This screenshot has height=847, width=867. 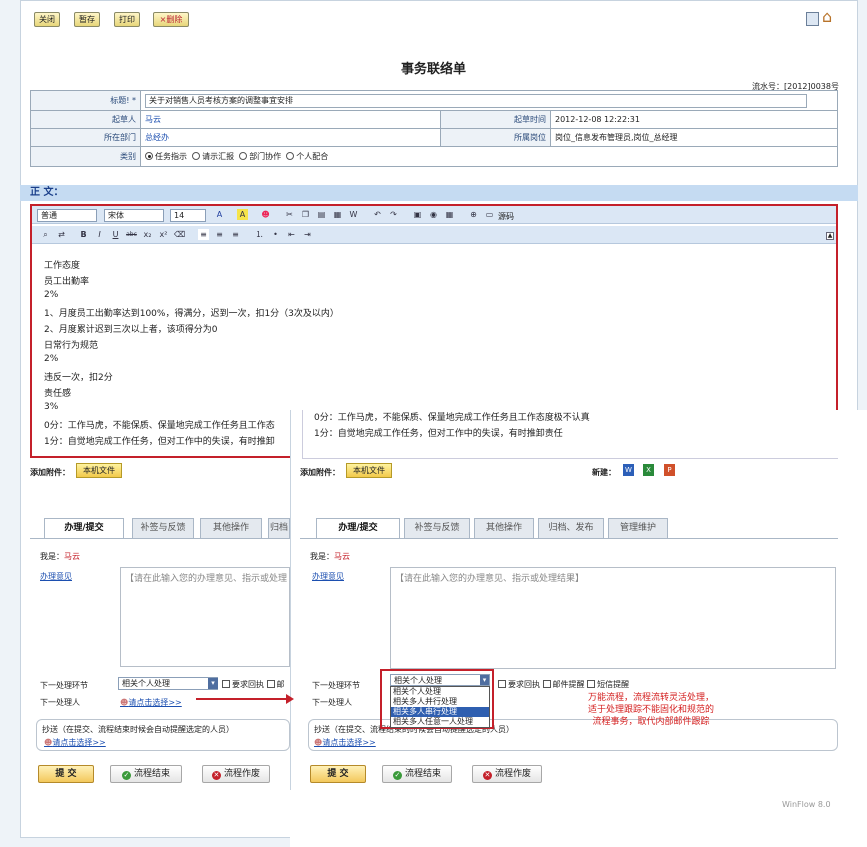 I want to click on subscript-icon: x₂, so click(x=147, y=234).